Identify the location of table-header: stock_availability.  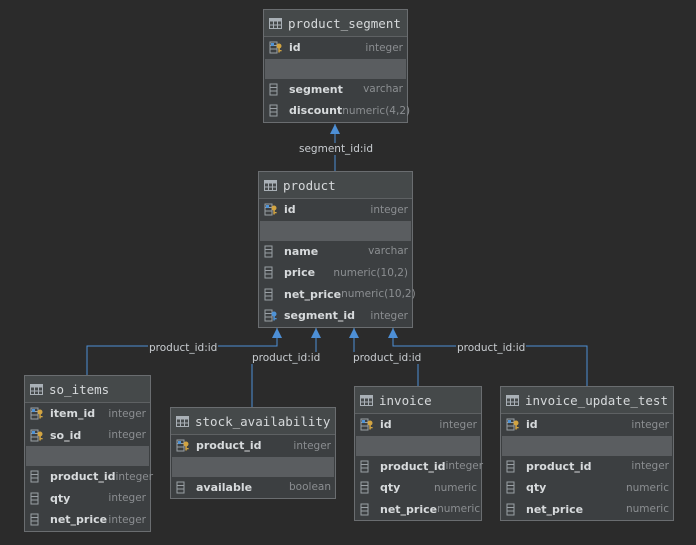
(253, 421).